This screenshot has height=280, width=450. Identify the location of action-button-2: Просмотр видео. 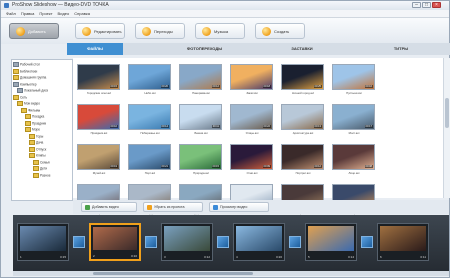
(239, 207).